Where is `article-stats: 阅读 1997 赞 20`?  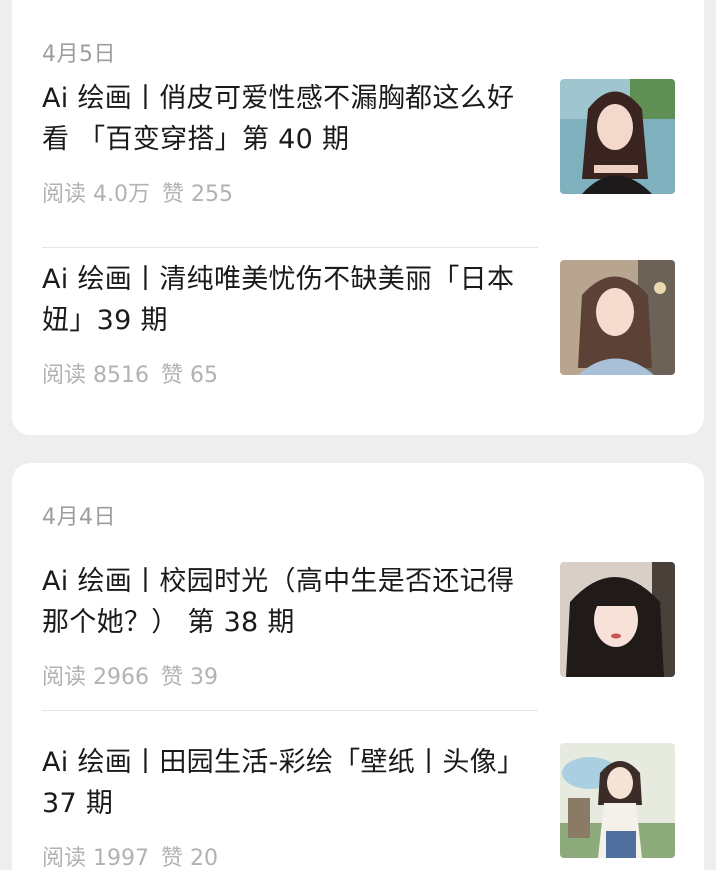
article-stats: 阅读 1997 赞 20 is located at coordinates (130, 855).